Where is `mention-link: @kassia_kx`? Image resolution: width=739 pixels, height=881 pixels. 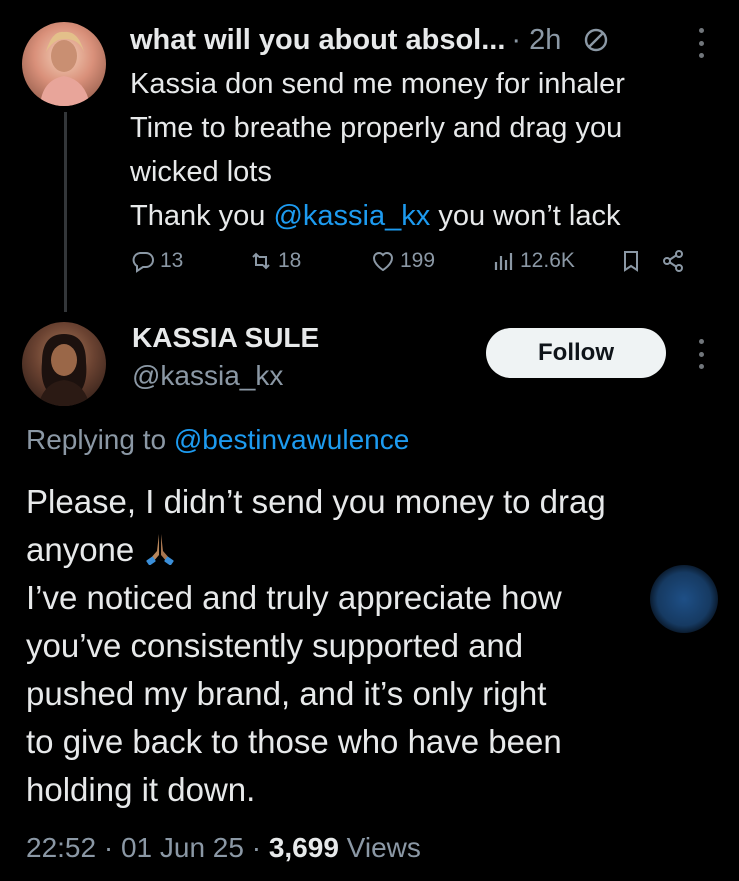 mention-link: @kassia_kx is located at coordinates (351, 216).